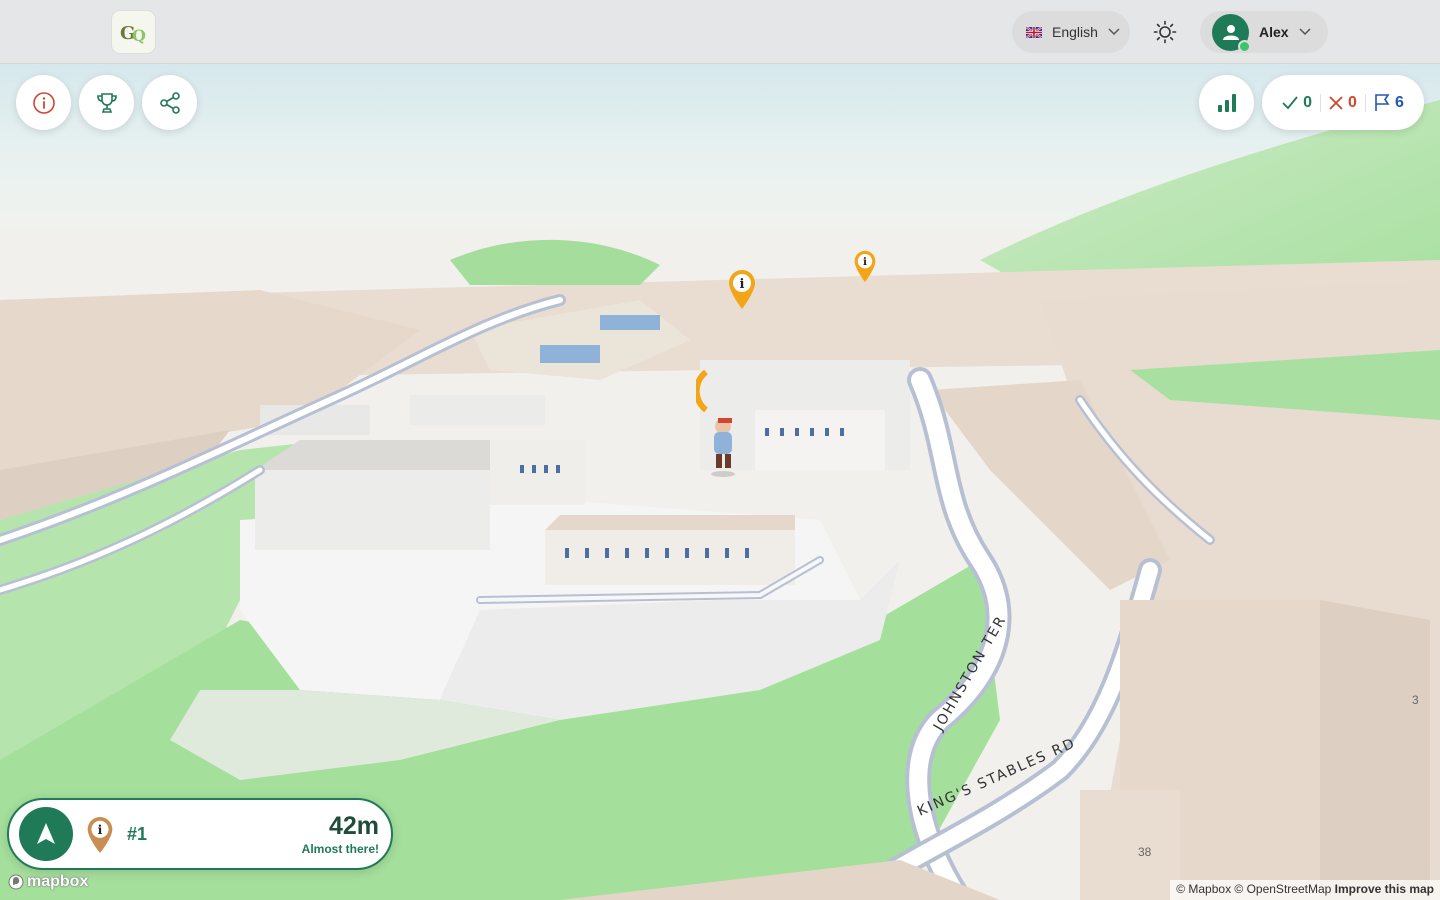 This screenshot has height=900, width=1440. I want to click on score-summary: 0 0 6, so click(1343, 102).